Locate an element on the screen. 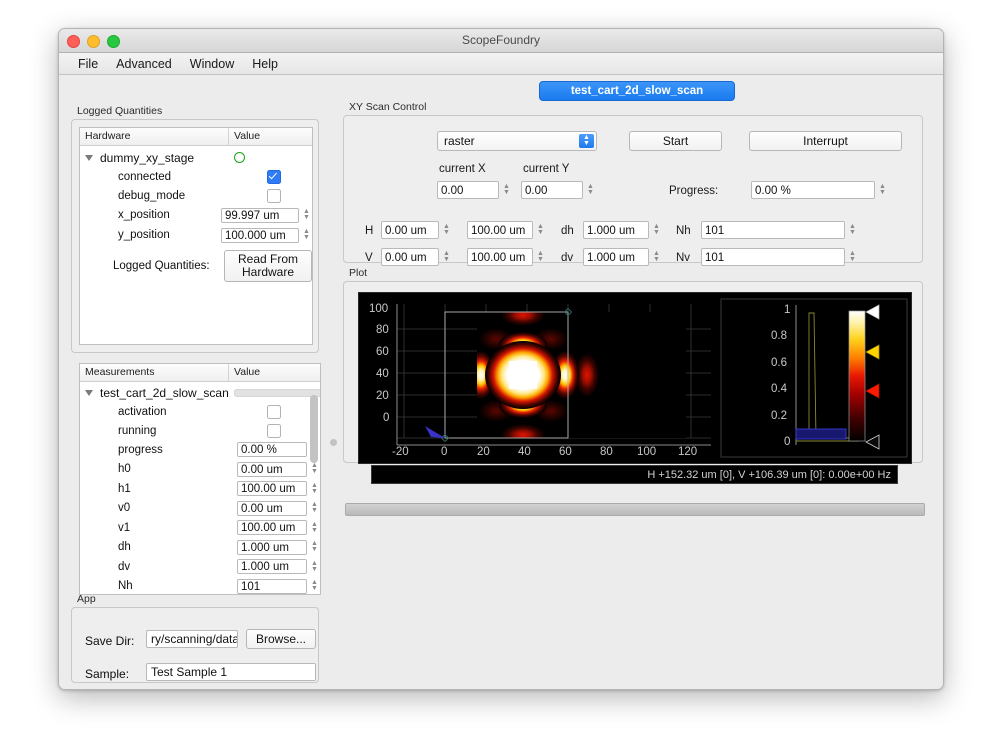  table-row: y_position 100.000 um ▲ ▼ is located at coordinates (196, 235).